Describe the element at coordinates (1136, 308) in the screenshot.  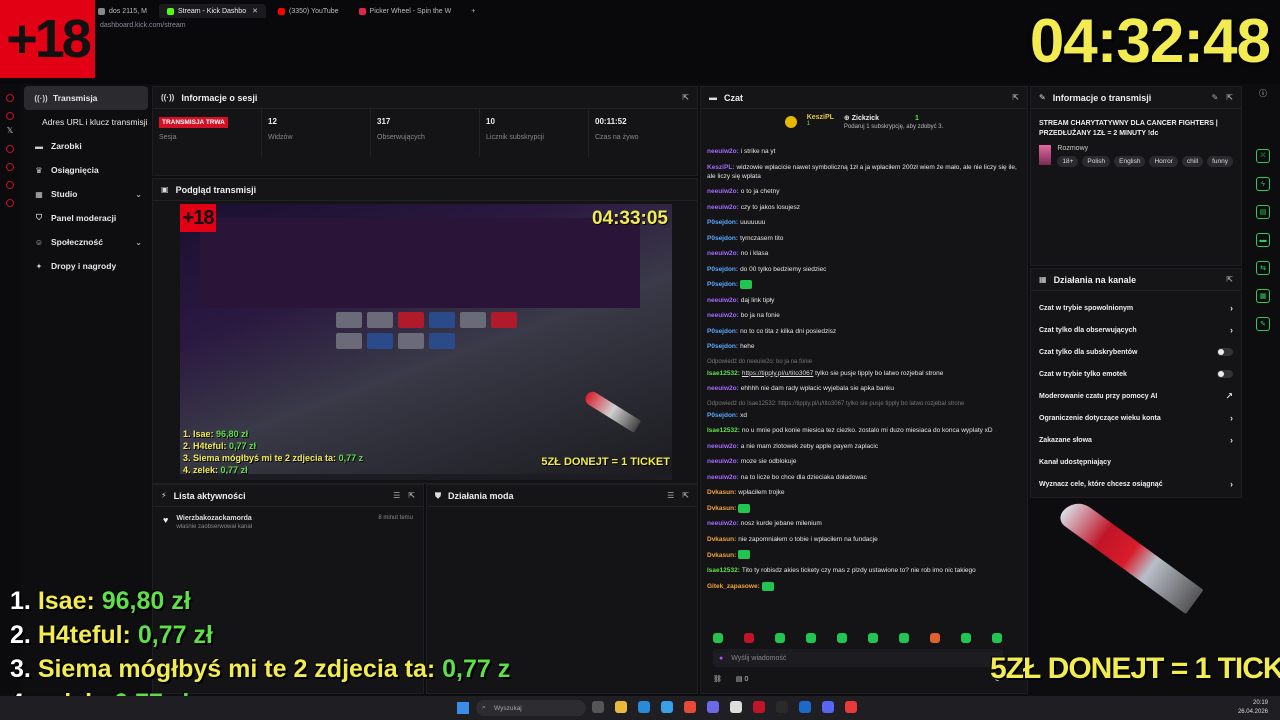
I see `channel-action-row: Czat w trybie spowolnionym ›` at that location.